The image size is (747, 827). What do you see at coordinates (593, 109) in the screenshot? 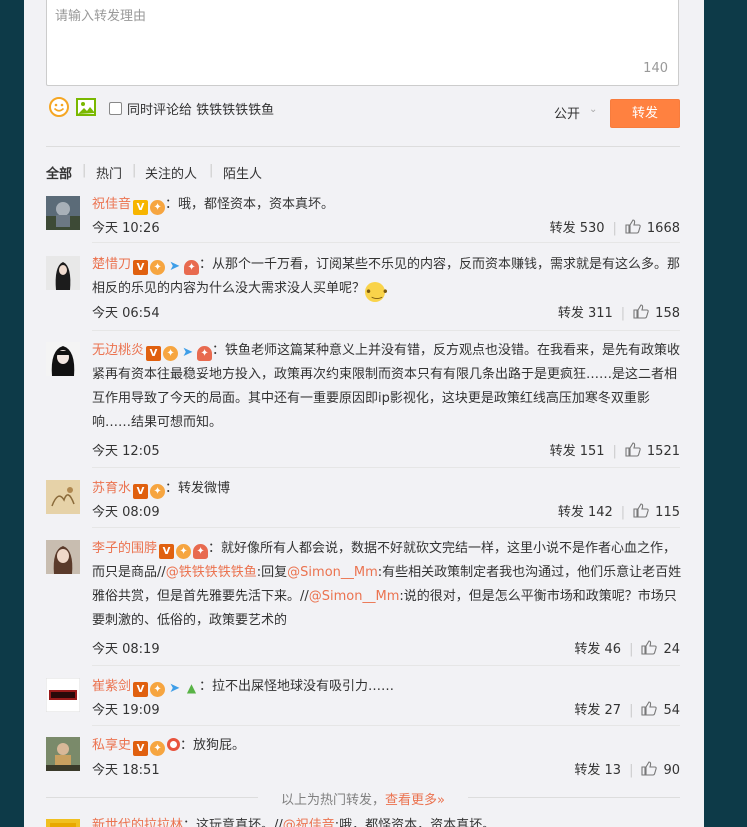
I see `chevron-down-icon: ⌄` at bounding box center [593, 109].